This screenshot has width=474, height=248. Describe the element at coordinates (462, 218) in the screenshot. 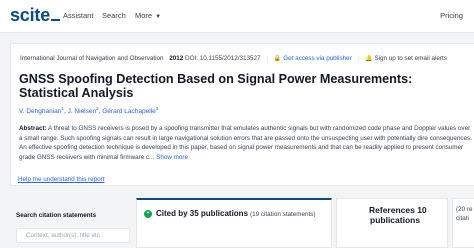

I see `statements-unit: citati` at that location.